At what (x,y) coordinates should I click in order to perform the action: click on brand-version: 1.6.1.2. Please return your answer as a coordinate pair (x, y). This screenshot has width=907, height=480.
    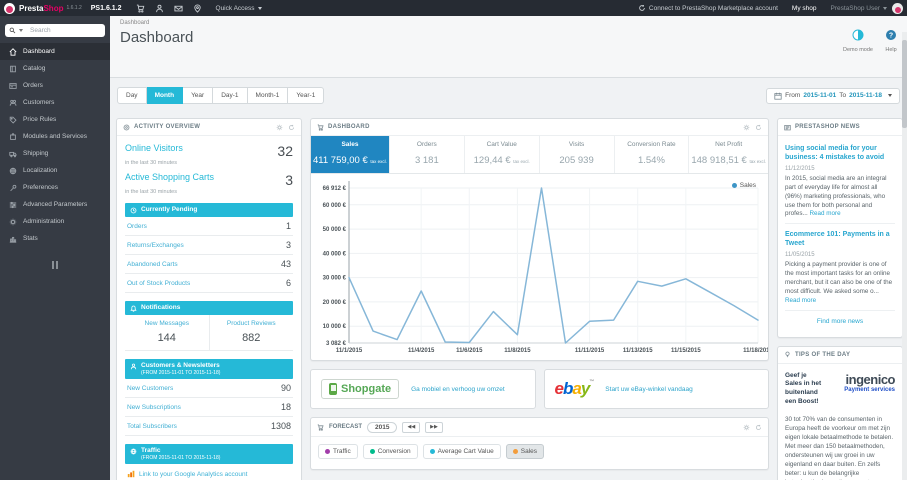
    Looking at the image, I should click on (74, 8).